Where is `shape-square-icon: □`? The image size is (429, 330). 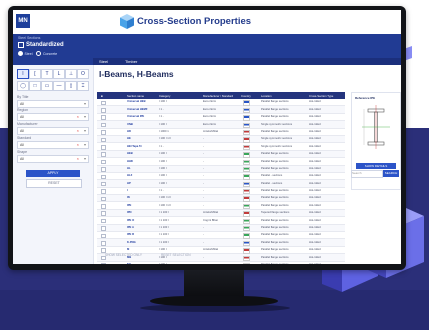
shape-square-icon: □ is located at coordinates (35, 86).